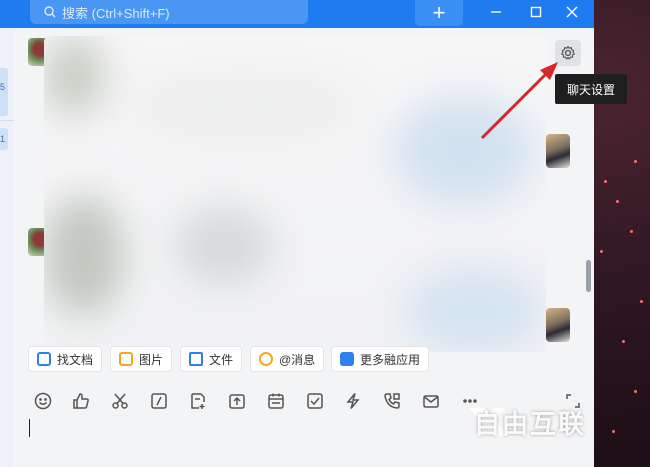  I want to click on upload-icon, so click(237, 401).